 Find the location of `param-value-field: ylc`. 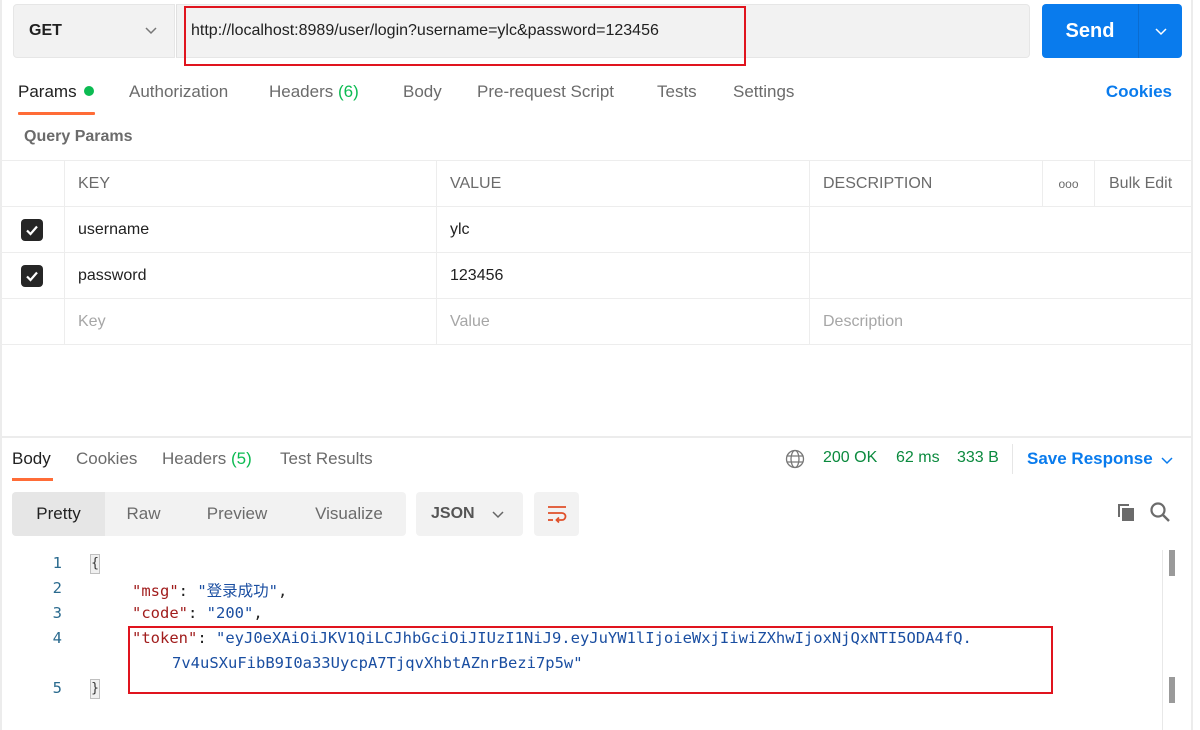

param-value-field: ylc is located at coordinates (622, 230).